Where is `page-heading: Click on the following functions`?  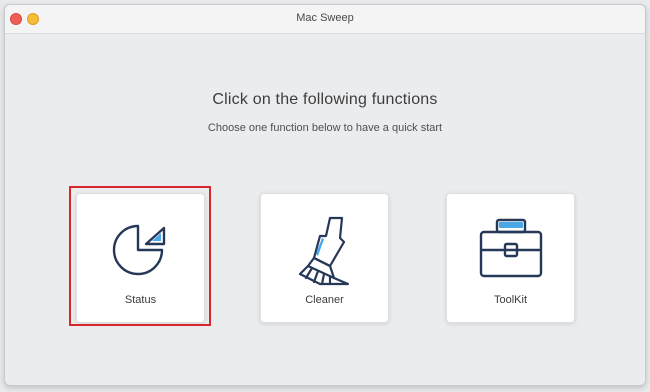 page-heading: Click on the following functions is located at coordinates (325, 99).